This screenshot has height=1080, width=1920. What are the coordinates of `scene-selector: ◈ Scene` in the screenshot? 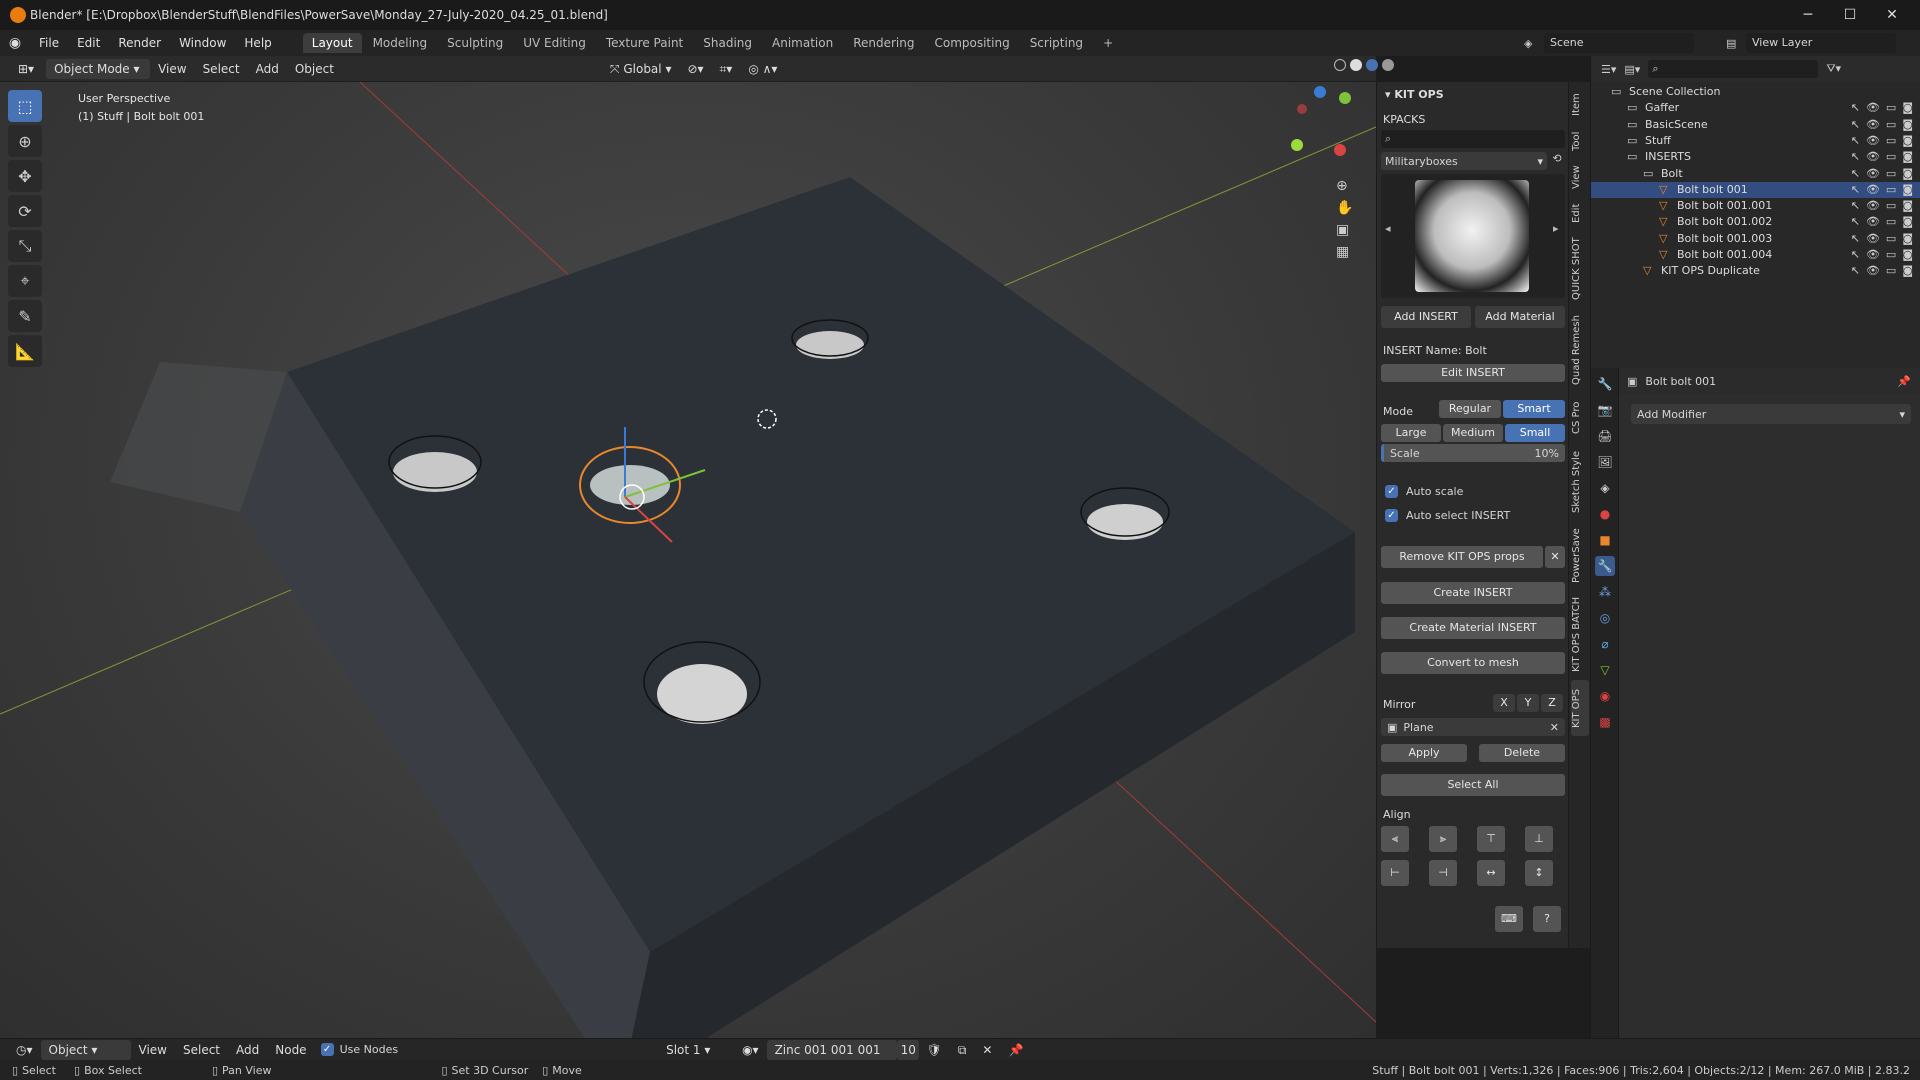 It's located at (1609, 43).